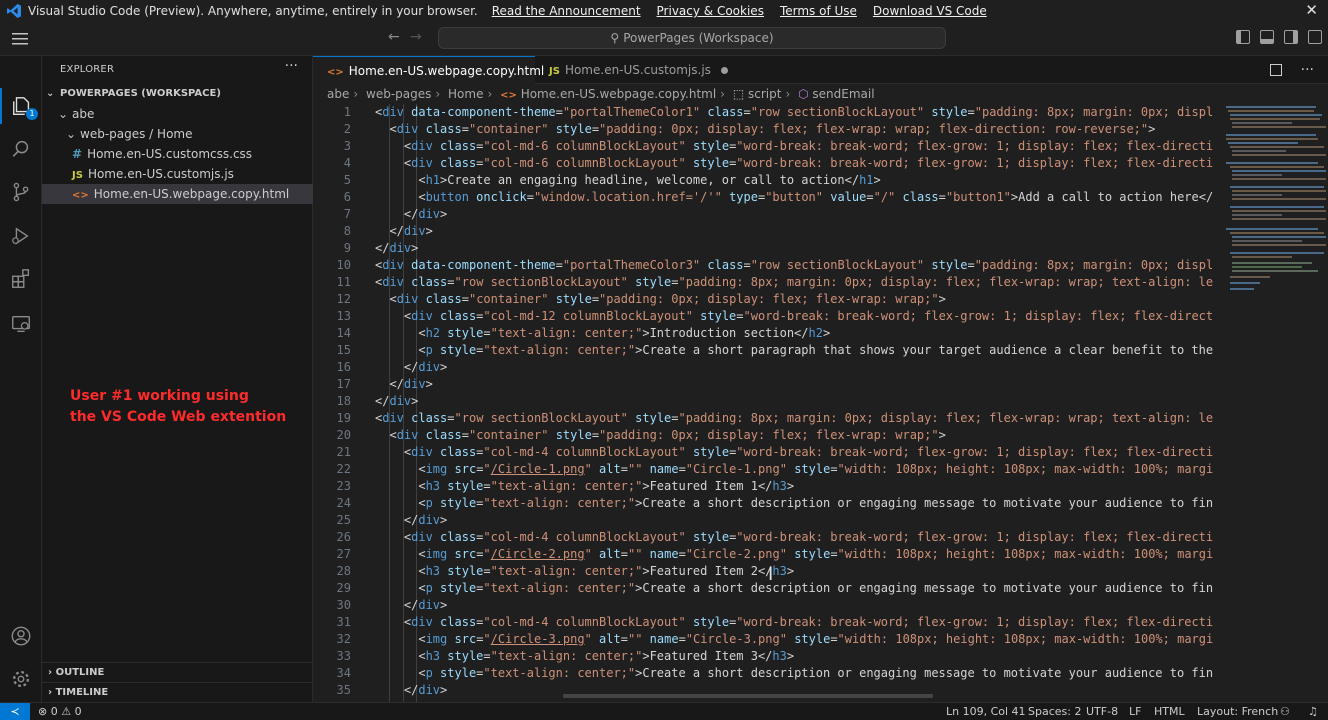  I want to click on horizontal-scrollbar, so click(748, 696).